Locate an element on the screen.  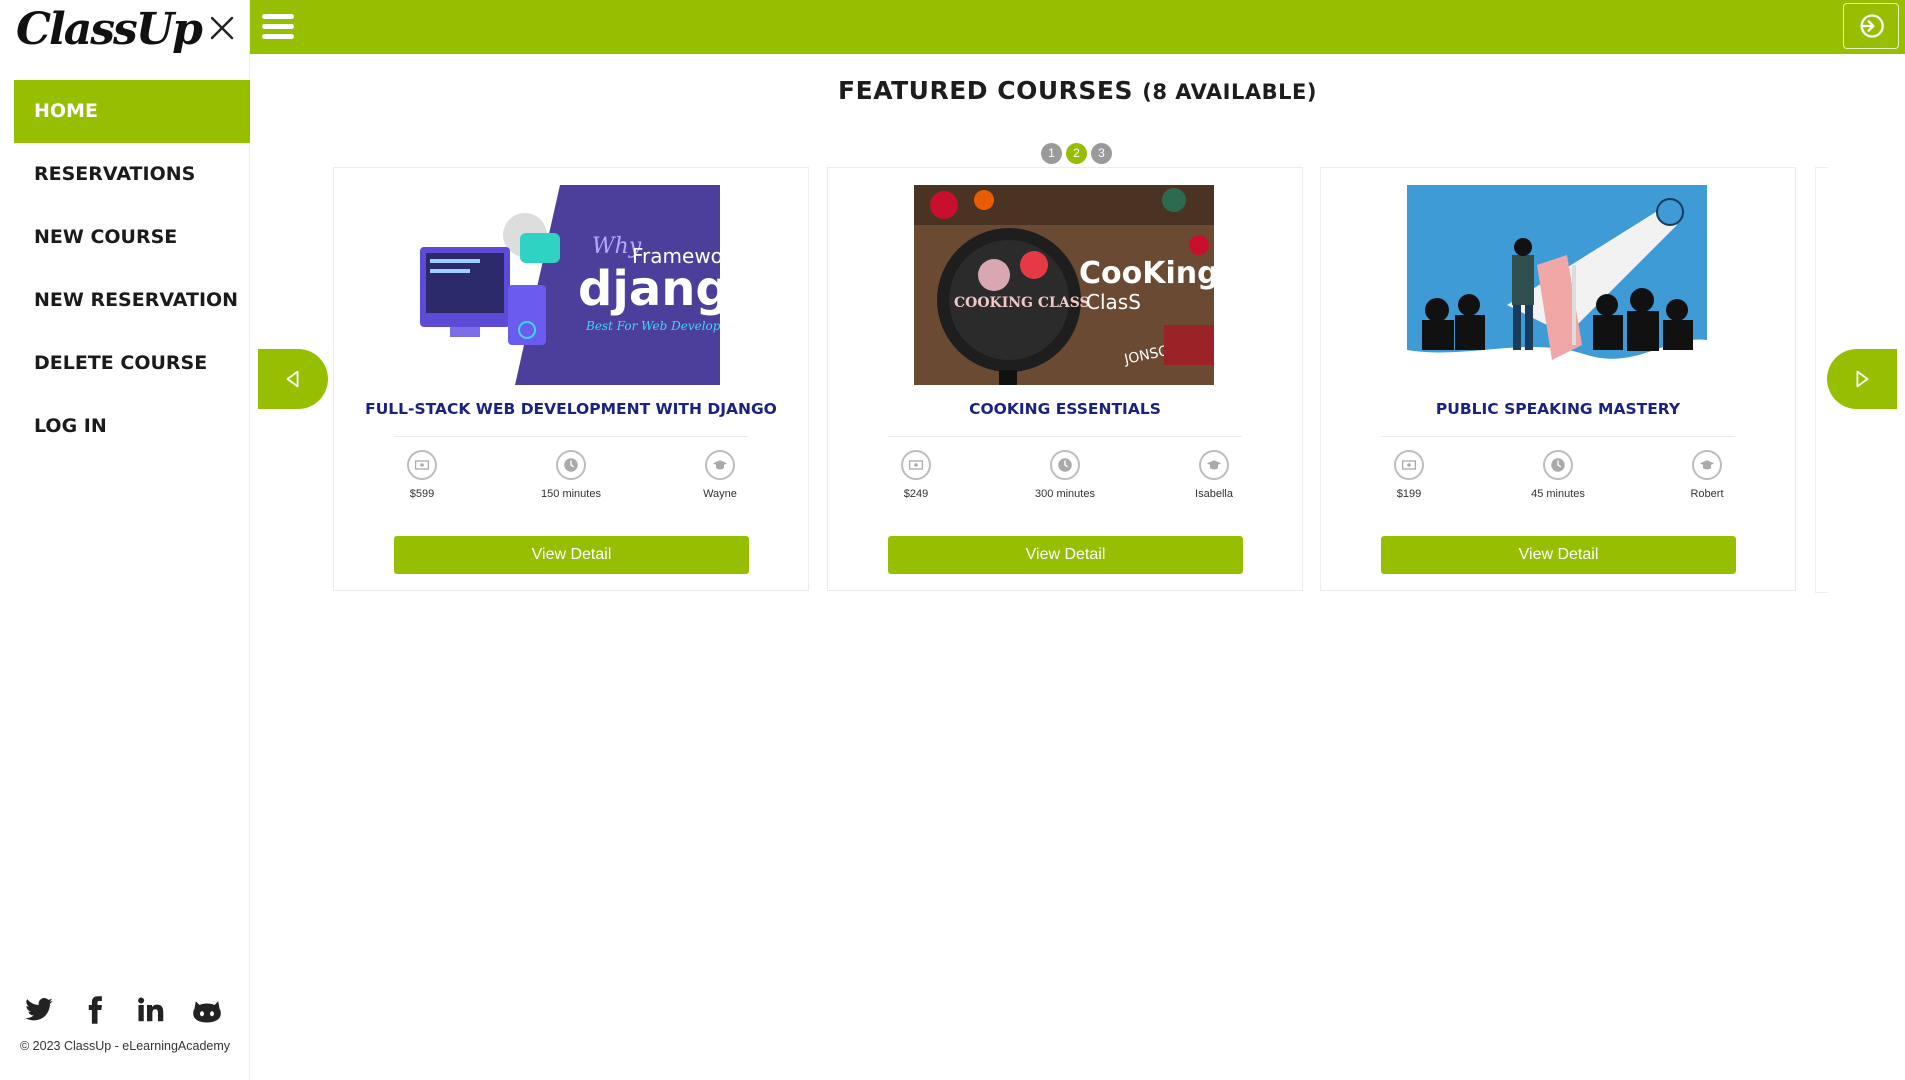
course-price: $249 is located at coordinates (916, 475).